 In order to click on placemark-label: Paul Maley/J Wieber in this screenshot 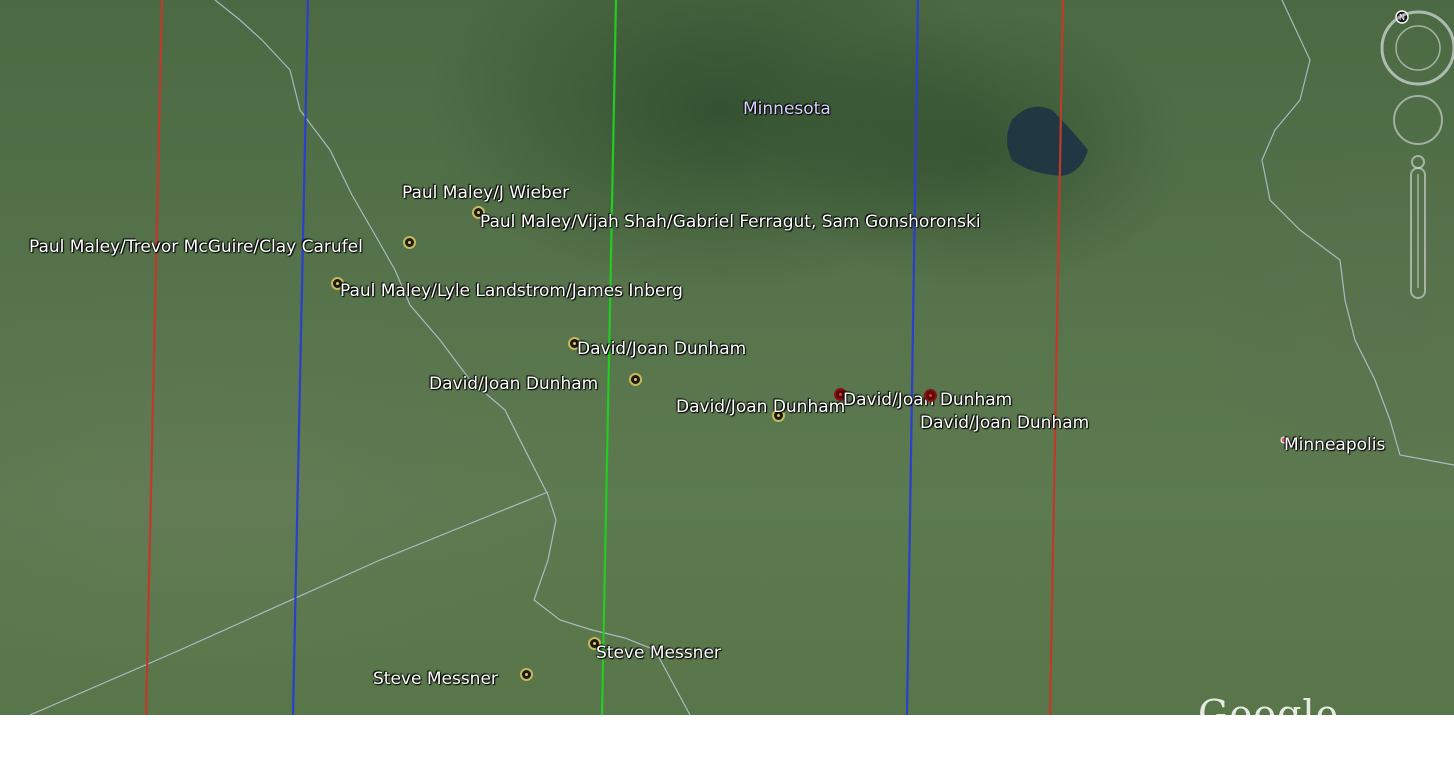, I will do `click(485, 193)`.